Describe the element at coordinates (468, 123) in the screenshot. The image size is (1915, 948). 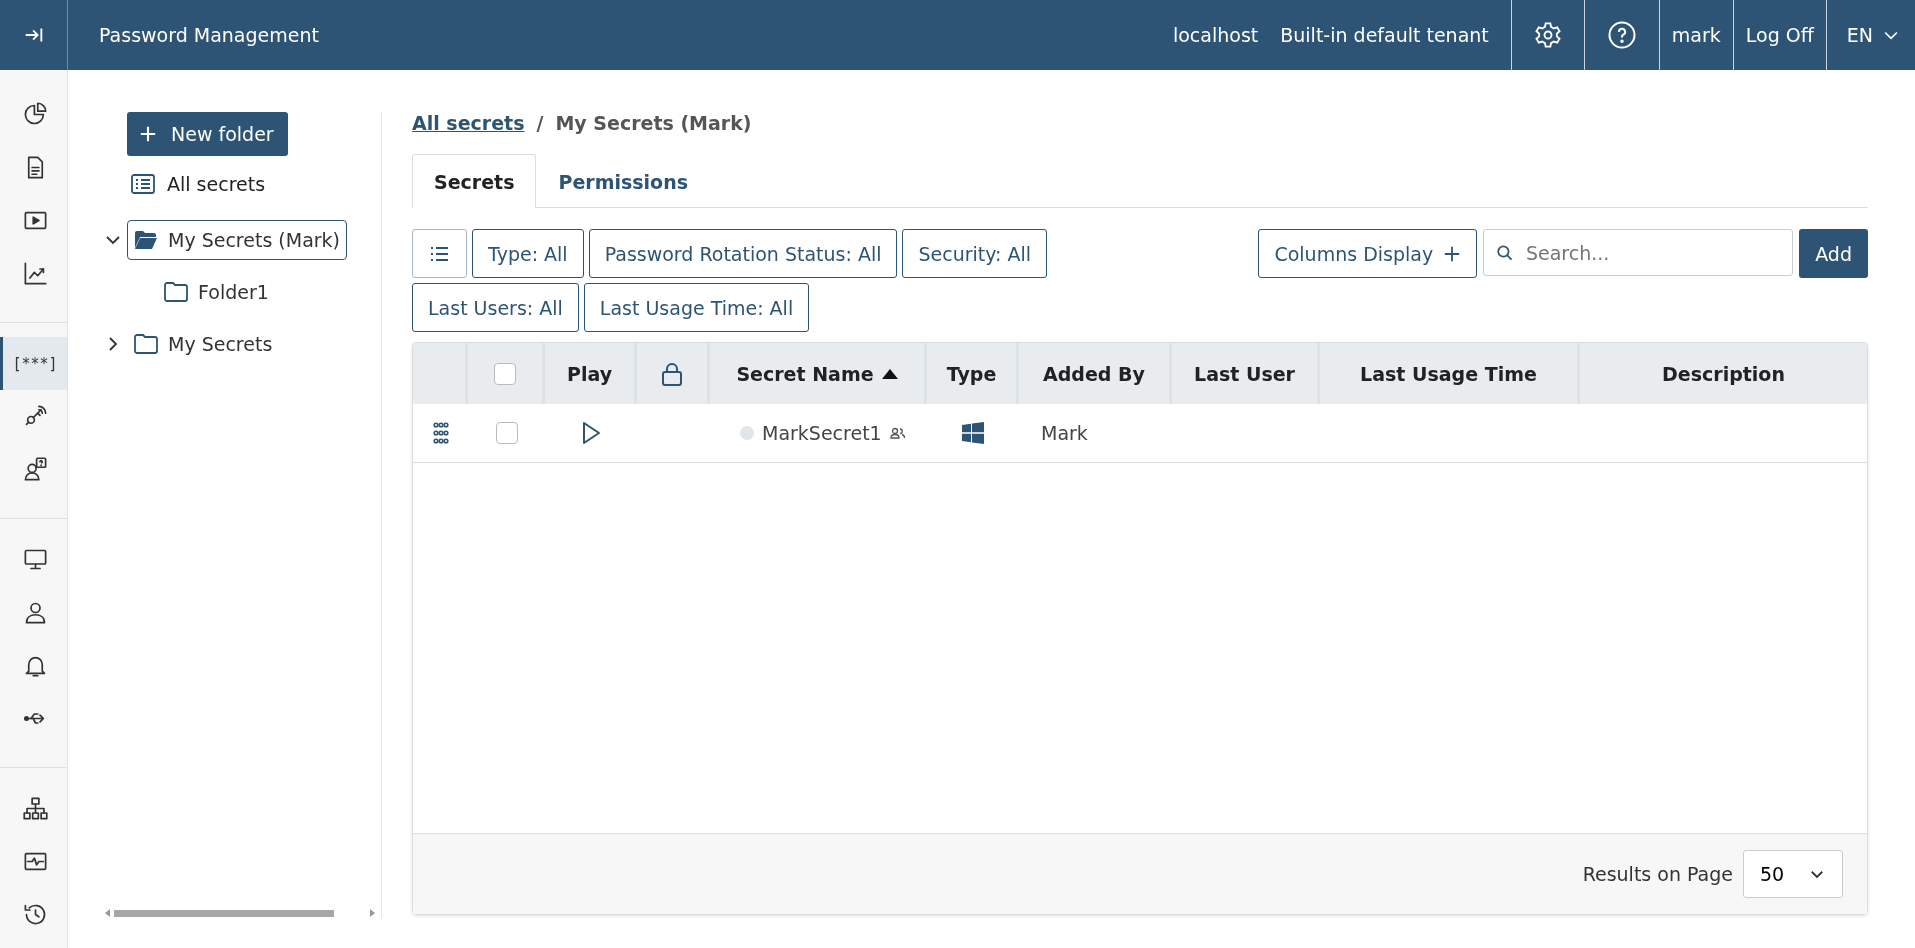
I see `breadcrumb-link: All secrets` at that location.